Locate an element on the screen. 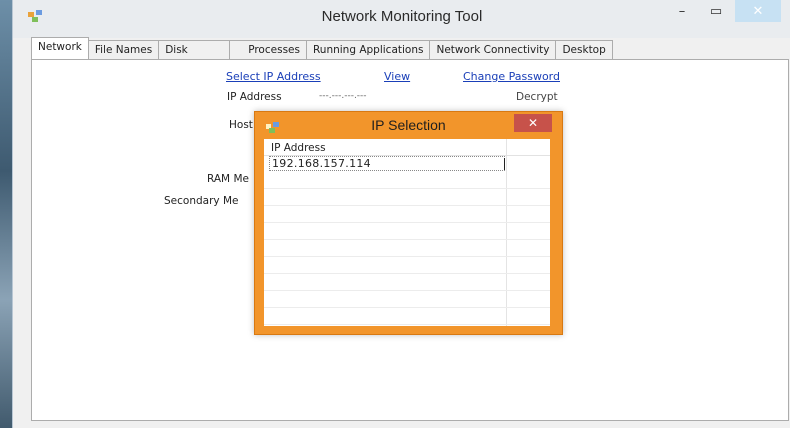 This screenshot has height=428, width=790. desktop-background is located at coordinates (6, 214).